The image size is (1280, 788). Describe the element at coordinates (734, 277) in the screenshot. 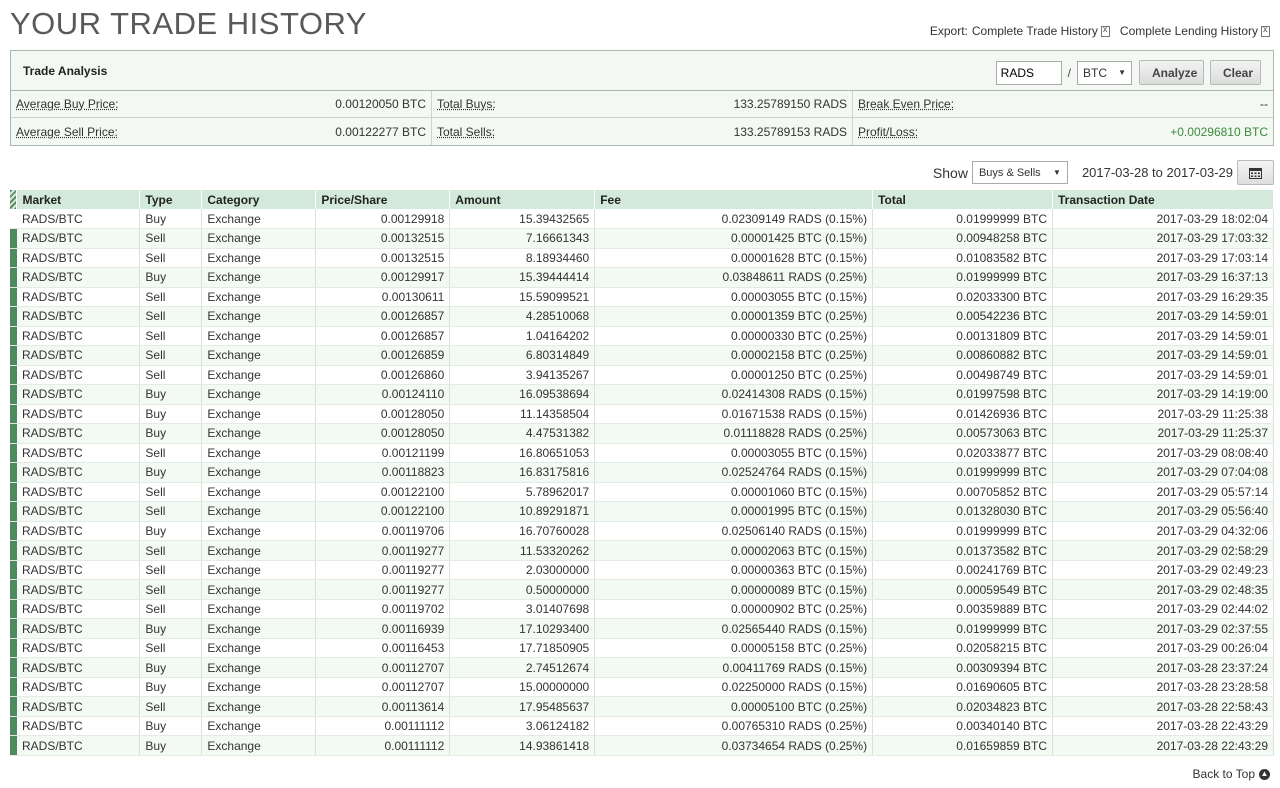

I see `cell-fee: 0.03848611 RADS (0.25%)` at that location.